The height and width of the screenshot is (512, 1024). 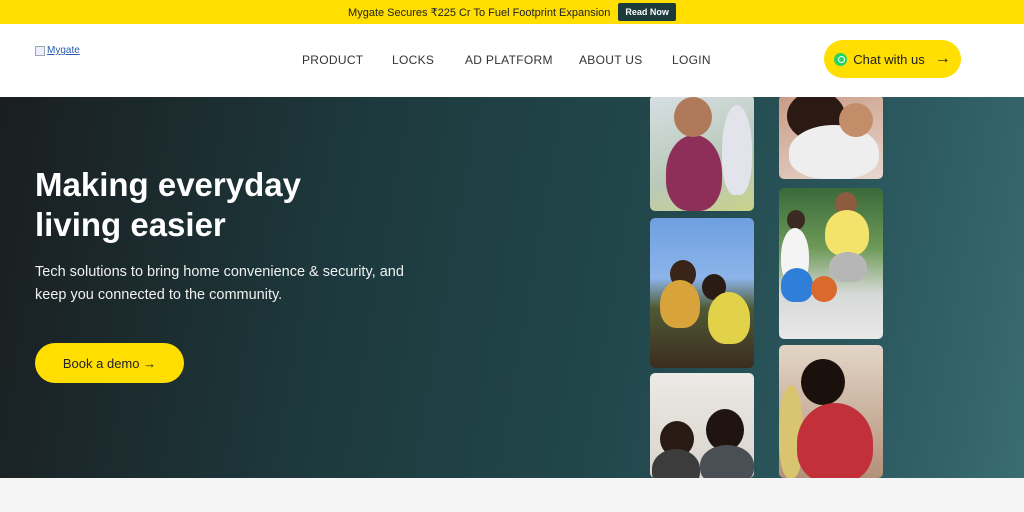 What do you see at coordinates (332, 60) in the screenshot?
I see `nav-item-product: PRODUCT` at bounding box center [332, 60].